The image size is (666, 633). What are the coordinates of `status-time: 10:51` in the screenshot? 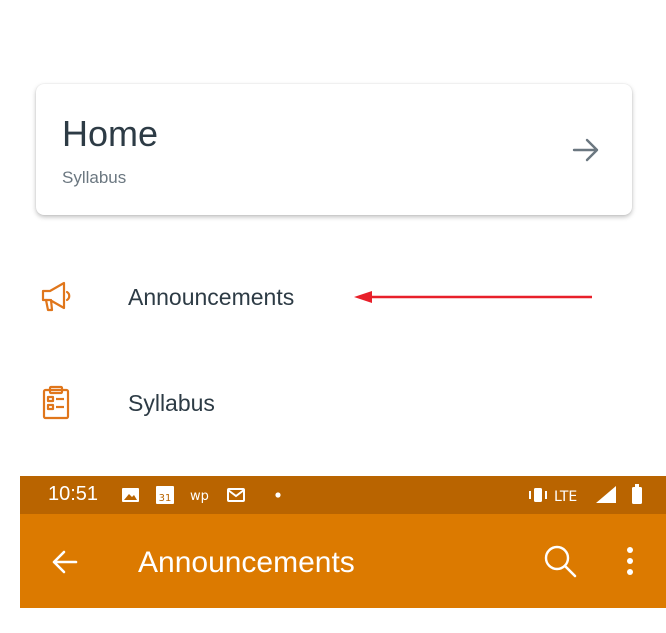 It's located at (73, 494).